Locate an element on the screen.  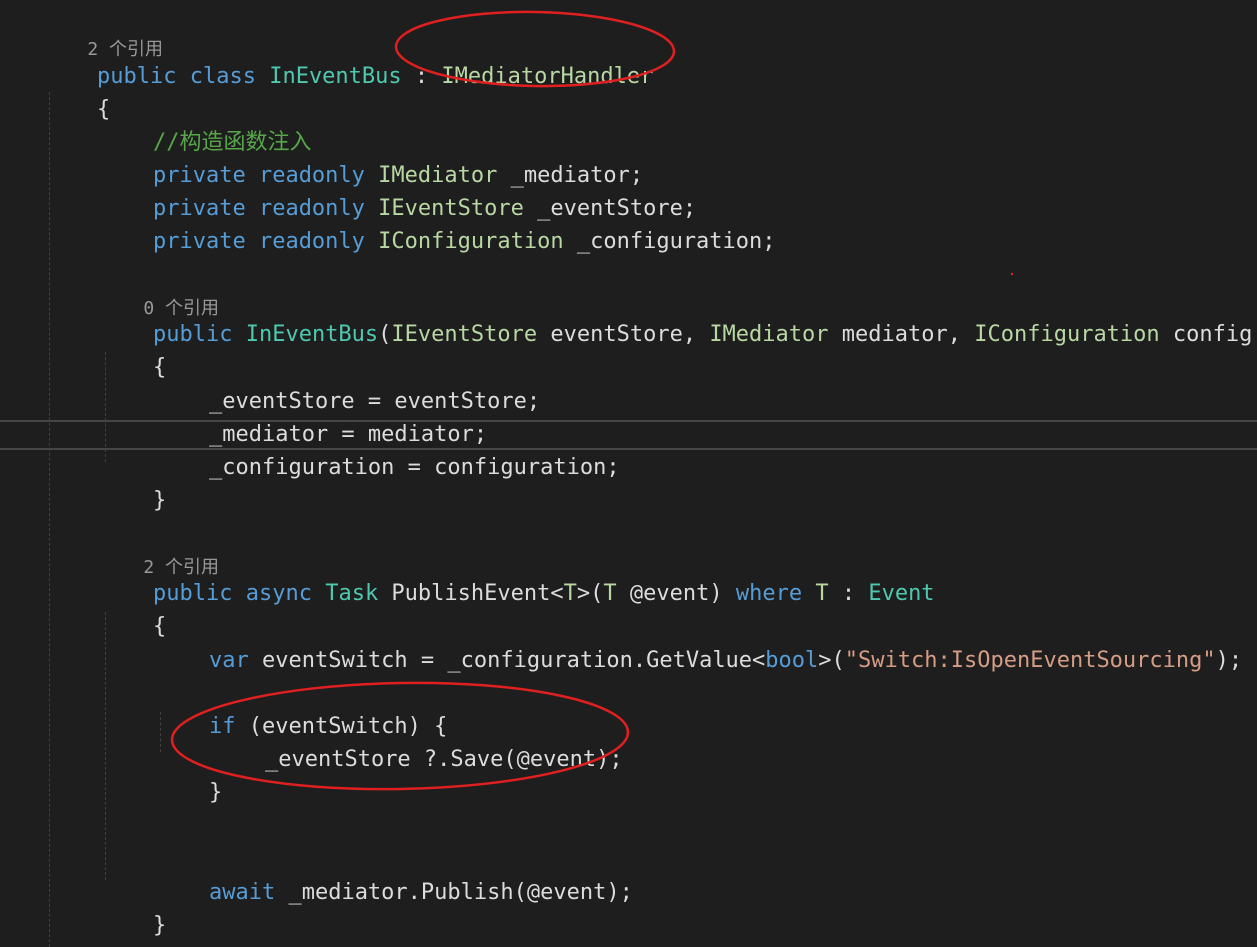
if-statement-line: if (eventSwitch) { is located at coordinates (301, 708).